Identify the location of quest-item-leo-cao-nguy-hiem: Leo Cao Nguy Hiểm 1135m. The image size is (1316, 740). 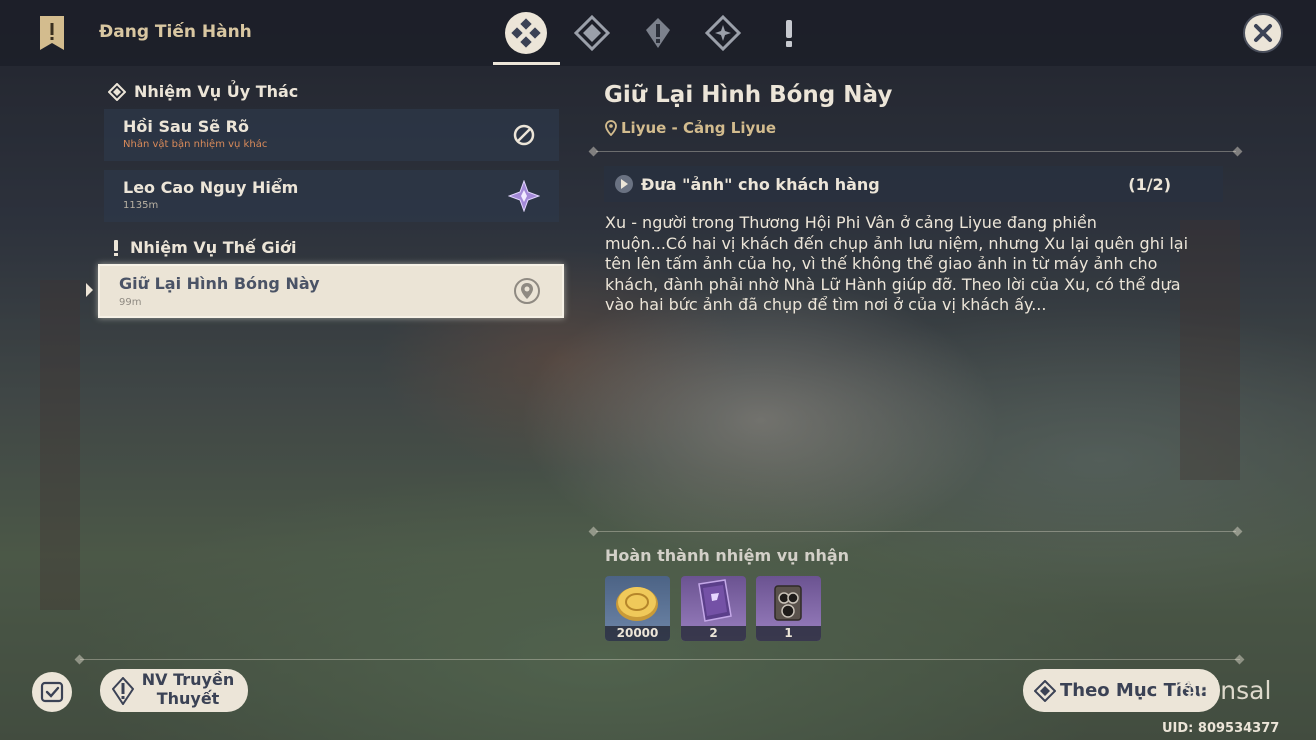
(331, 196).